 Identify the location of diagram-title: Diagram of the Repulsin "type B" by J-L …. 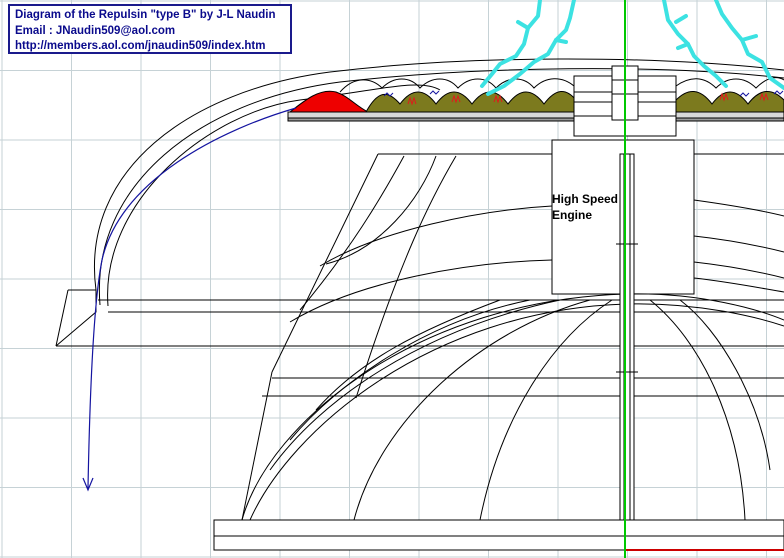
(145, 15).